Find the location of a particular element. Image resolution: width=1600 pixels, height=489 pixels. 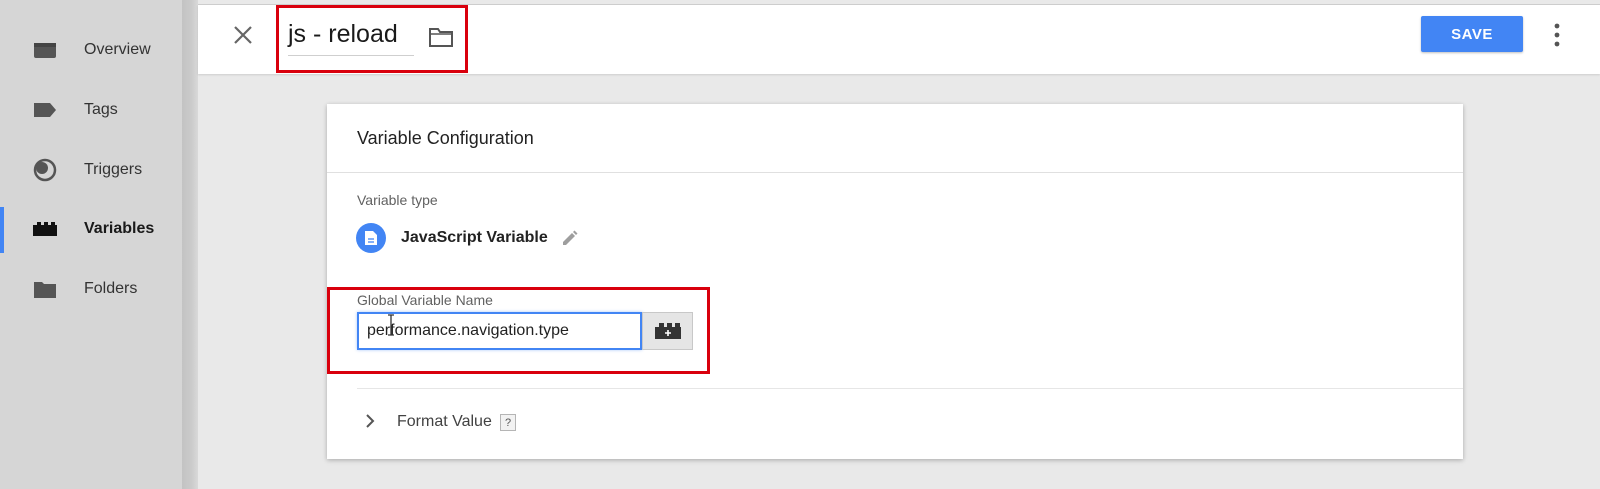

global-variable-name-input is located at coordinates (499, 331).